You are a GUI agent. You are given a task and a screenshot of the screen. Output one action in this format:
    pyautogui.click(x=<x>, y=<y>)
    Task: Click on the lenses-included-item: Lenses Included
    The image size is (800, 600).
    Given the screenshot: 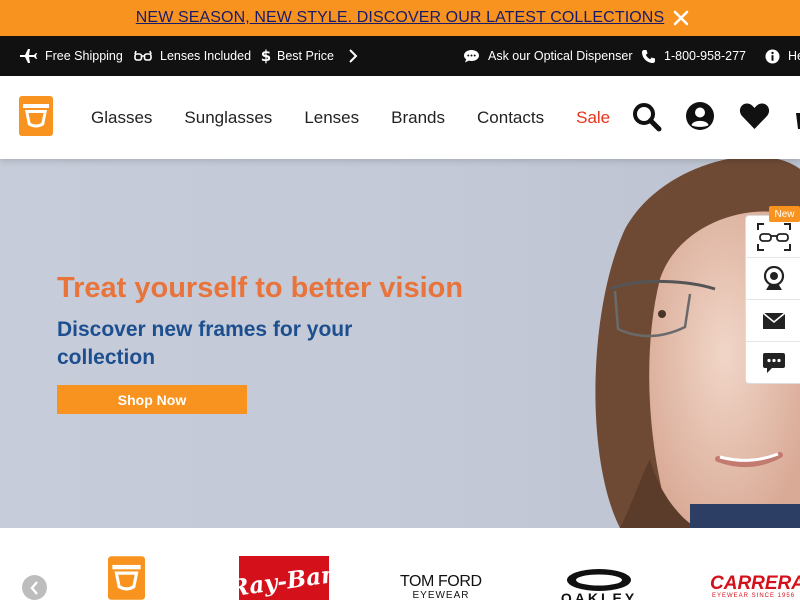 What is the action you would take?
    pyautogui.click(x=192, y=56)
    